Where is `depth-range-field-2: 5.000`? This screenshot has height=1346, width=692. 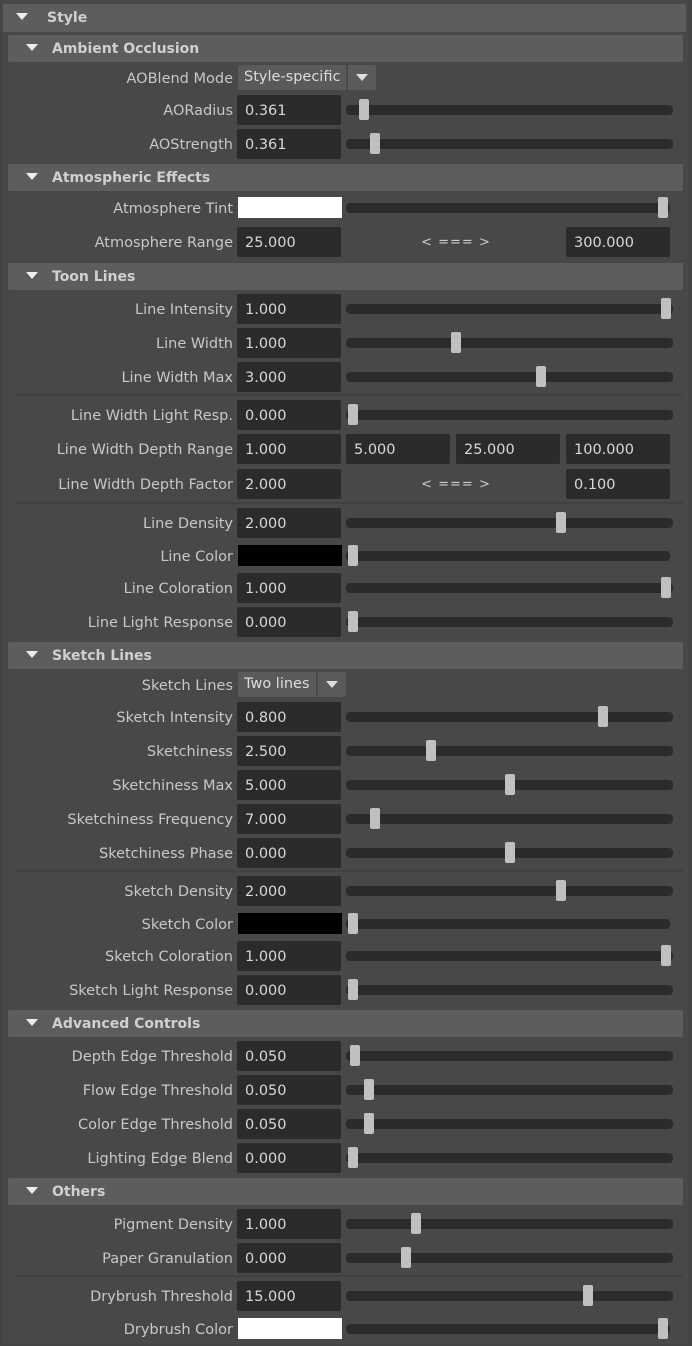 depth-range-field-2: 5.000 is located at coordinates (398, 449).